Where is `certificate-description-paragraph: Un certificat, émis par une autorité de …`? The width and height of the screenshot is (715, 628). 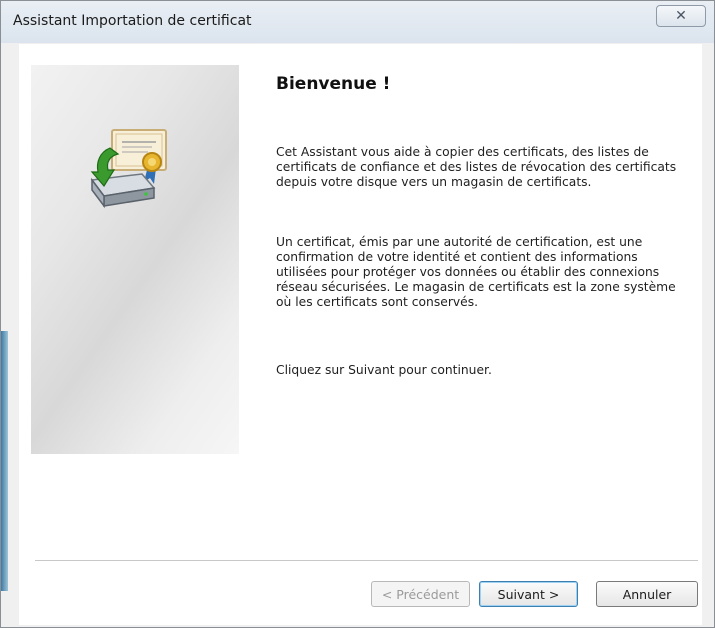 certificate-description-paragraph: Un certificat, émis par une autorité de … is located at coordinates (476, 272).